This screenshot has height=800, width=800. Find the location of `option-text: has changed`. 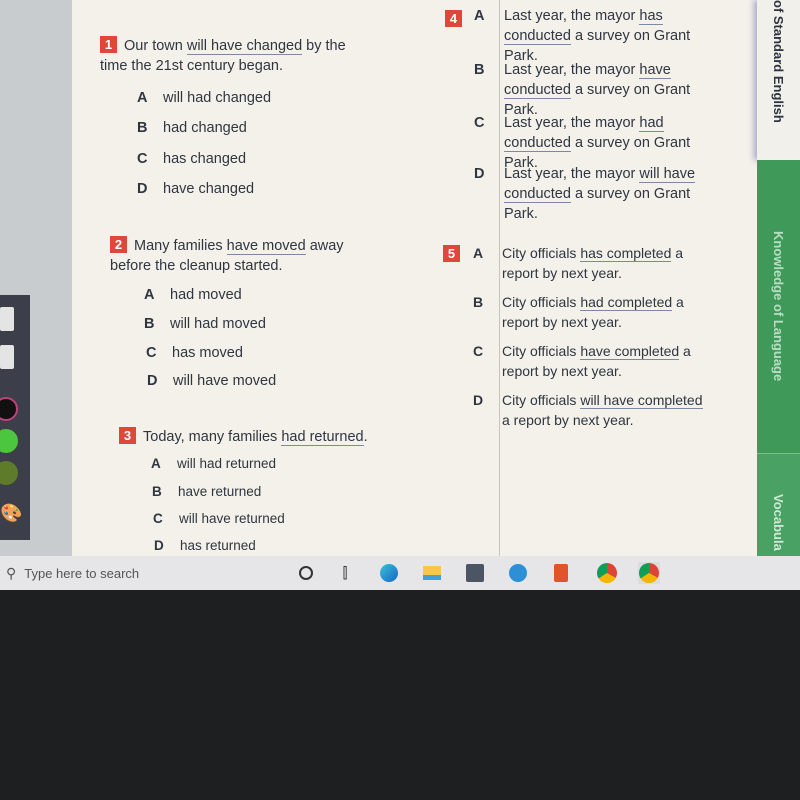

option-text: has changed is located at coordinates (205, 159).